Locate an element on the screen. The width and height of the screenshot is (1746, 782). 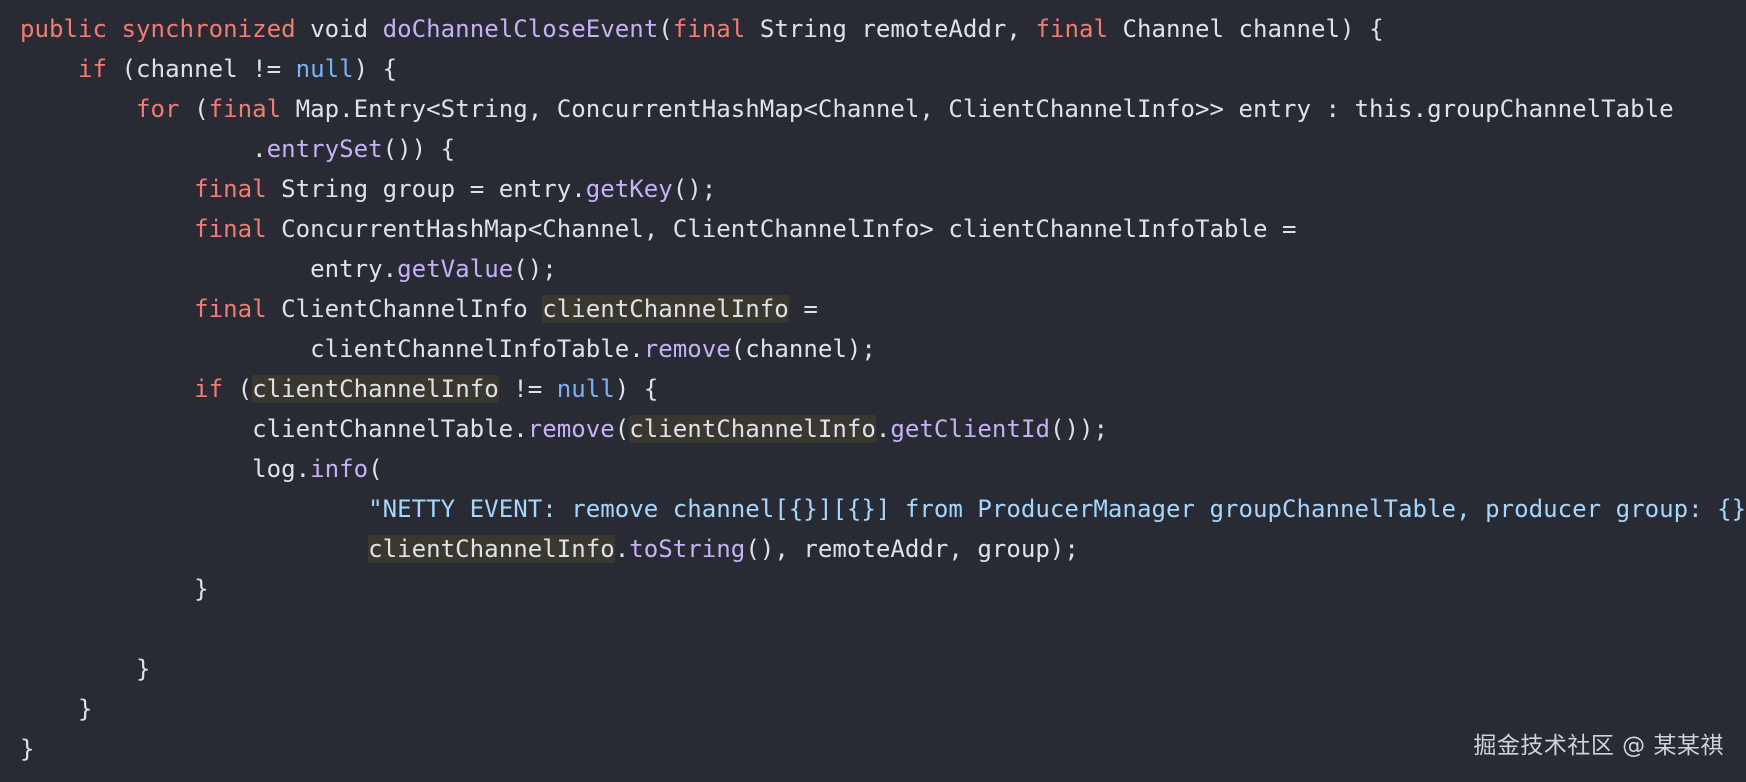
code-line: clientChannelInfoTable.remove(channel); is located at coordinates (883, 349).